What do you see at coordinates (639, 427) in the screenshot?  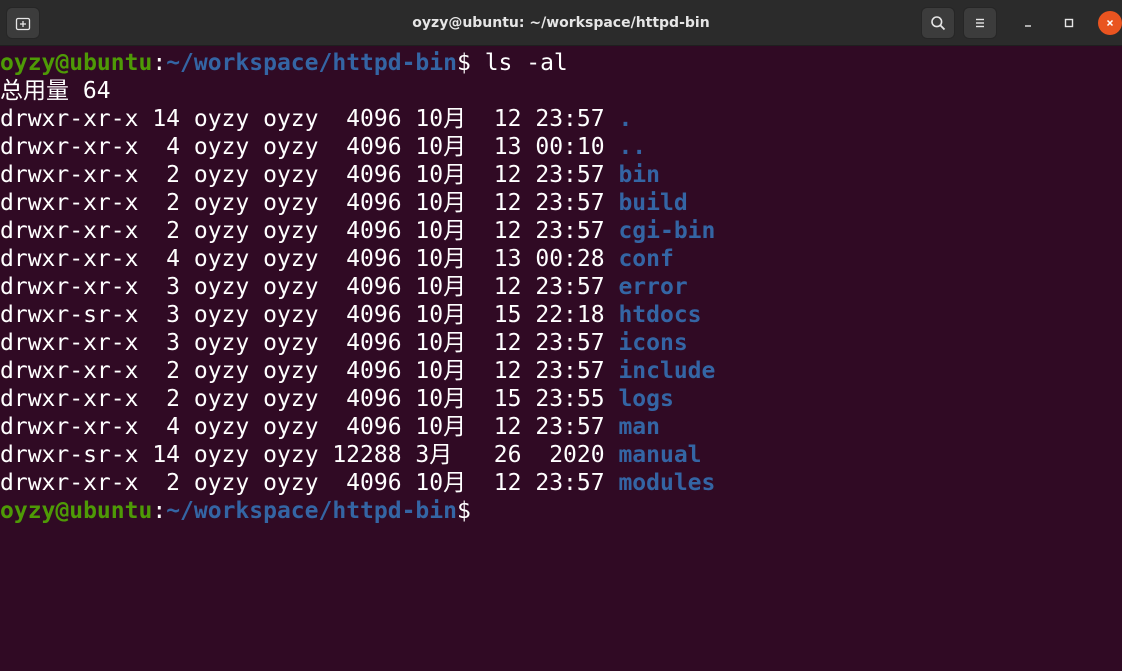 I see `listing-entry-name: man` at bounding box center [639, 427].